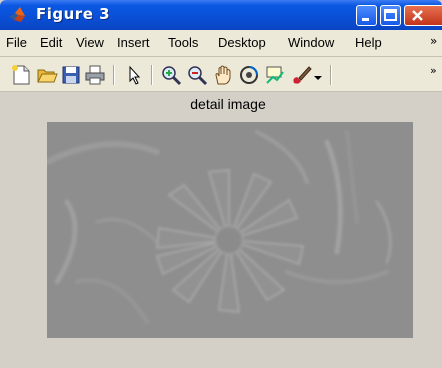 The height and width of the screenshot is (368, 442). What do you see at coordinates (133, 42) in the screenshot?
I see `menu-insert: Insert` at bounding box center [133, 42].